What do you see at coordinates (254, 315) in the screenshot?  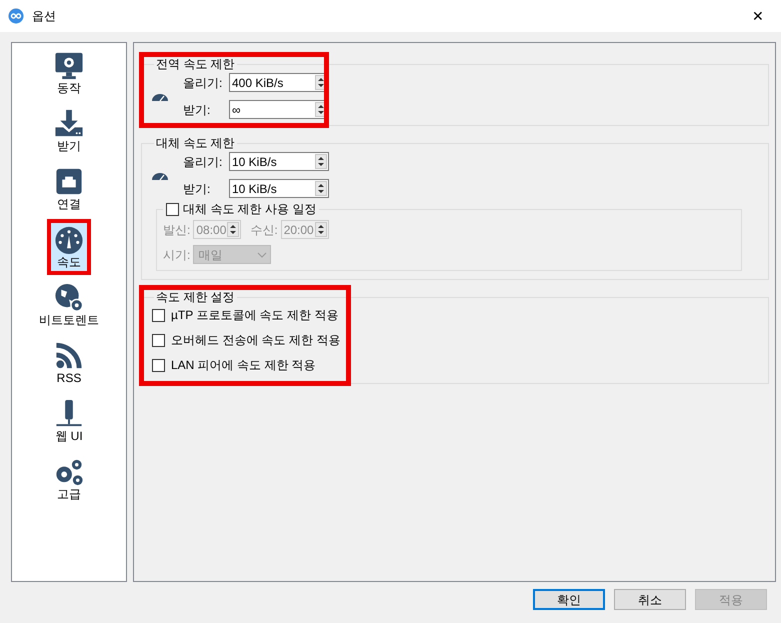 I see `checkbox-label: µTP 프로토콜에 속도 제한 적용` at bounding box center [254, 315].